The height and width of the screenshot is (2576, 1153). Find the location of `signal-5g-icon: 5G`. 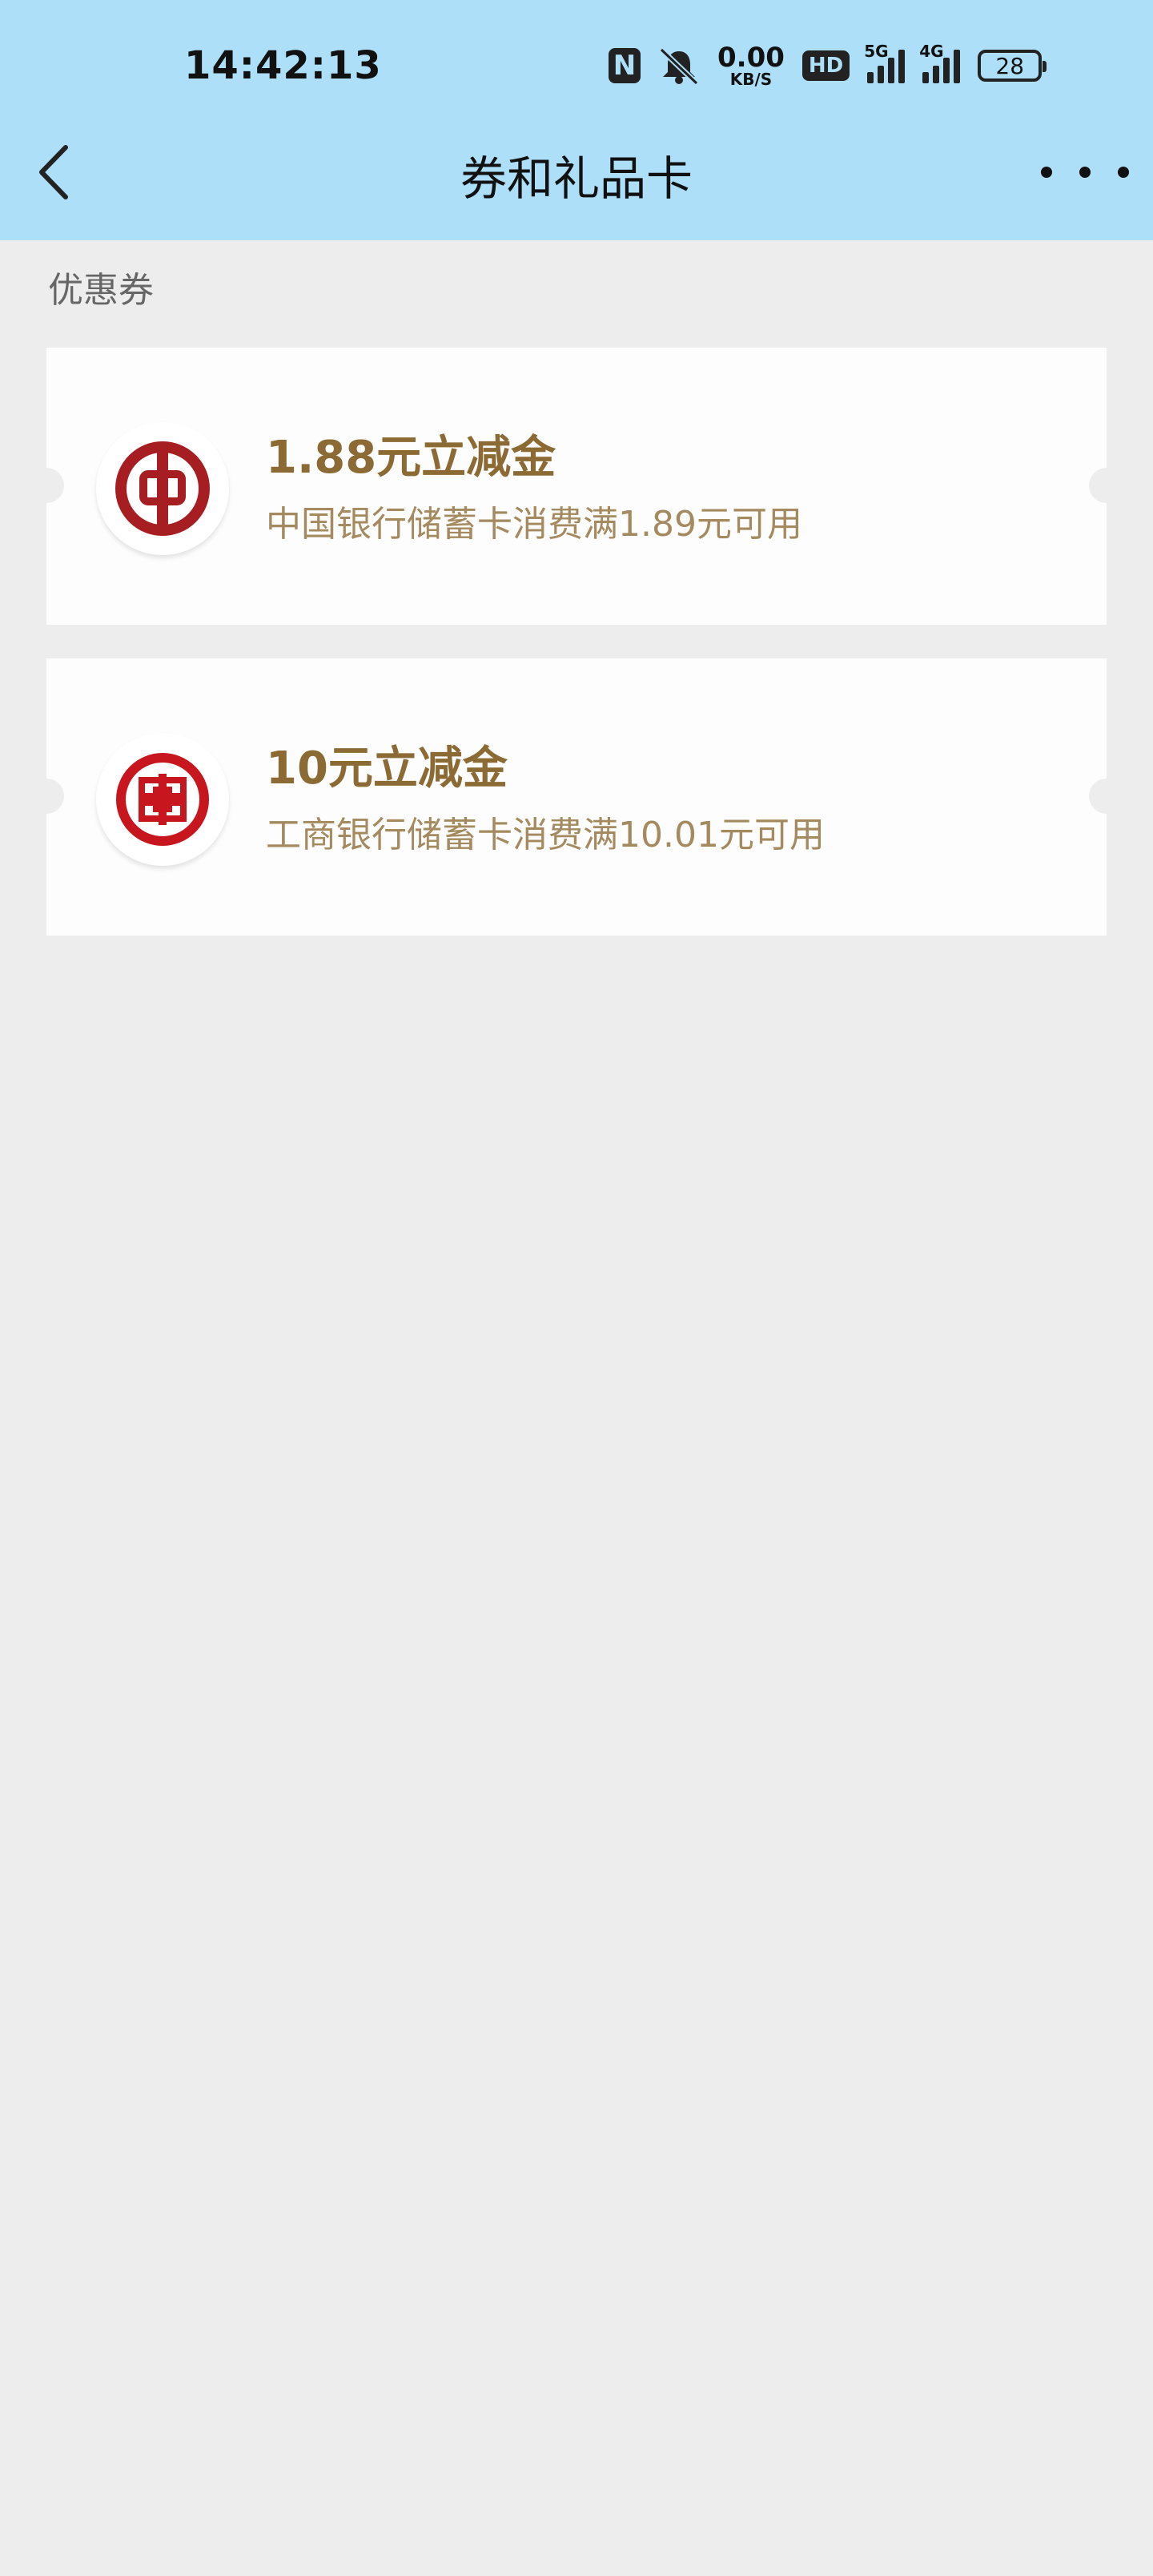

signal-5g-icon: 5G is located at coordinates (885, 62).